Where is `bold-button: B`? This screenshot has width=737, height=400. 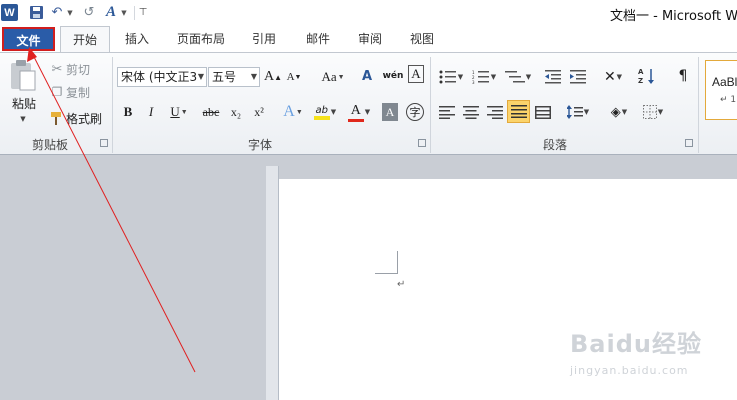 bold-button: B is located at coordinates (128, 112).